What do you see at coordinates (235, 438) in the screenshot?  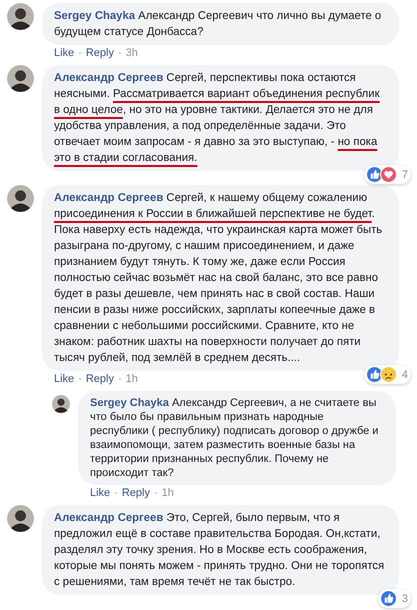 I see `comment-text: Sergey Chayka Александр Сергеевич, а не считаете вы что было бы правильным признать народные республики ( республику) подписать договор о дружбе и взаимопомощи, затем разместить военные базы на территории признанных республик. Почему не происходит так?` at bounding box center [235, 438].